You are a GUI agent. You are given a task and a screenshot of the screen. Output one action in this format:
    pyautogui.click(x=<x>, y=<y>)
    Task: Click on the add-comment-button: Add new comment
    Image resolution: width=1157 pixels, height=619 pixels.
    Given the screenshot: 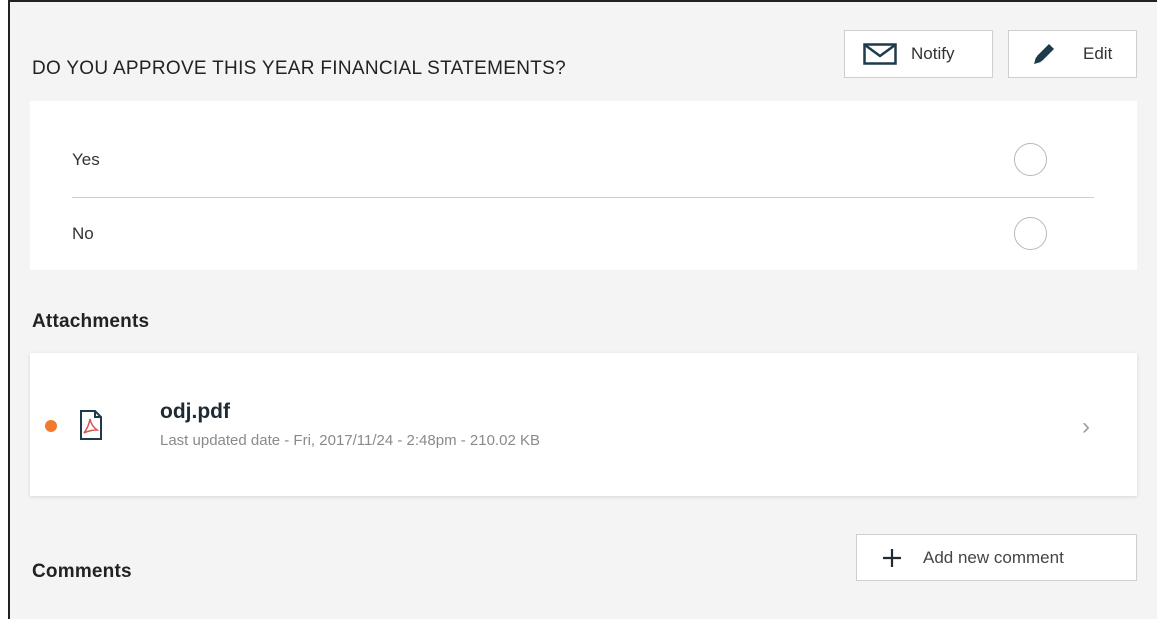 What is the action you would take?
    pyautogui.click(x=996, y=557)
    